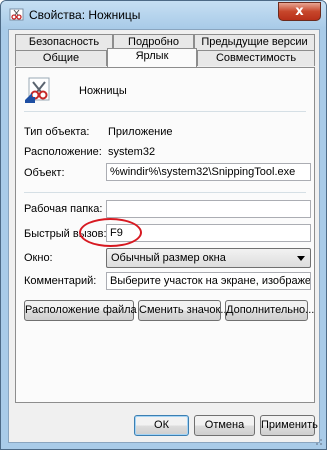  What do you see at coordinates (61, 58) in the screenshot?
I see `tab-general: Общие` at bounding box center [61, 58].